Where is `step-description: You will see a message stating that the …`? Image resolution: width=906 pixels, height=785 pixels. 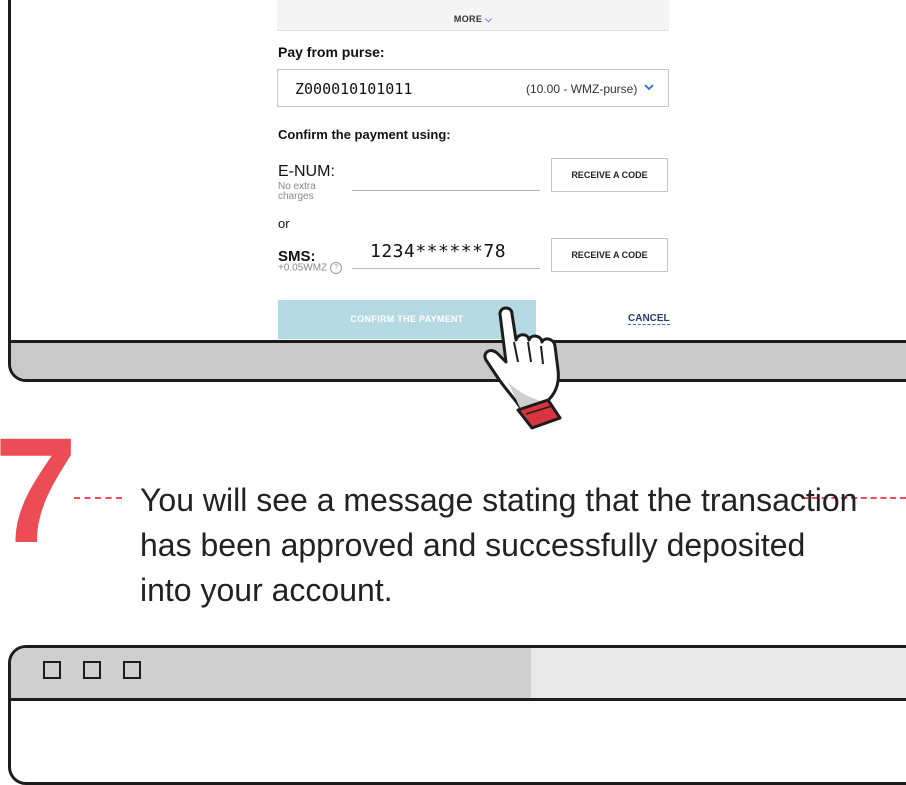
step-description: You will see a message stating that the … is located at coordinates (499, 545).